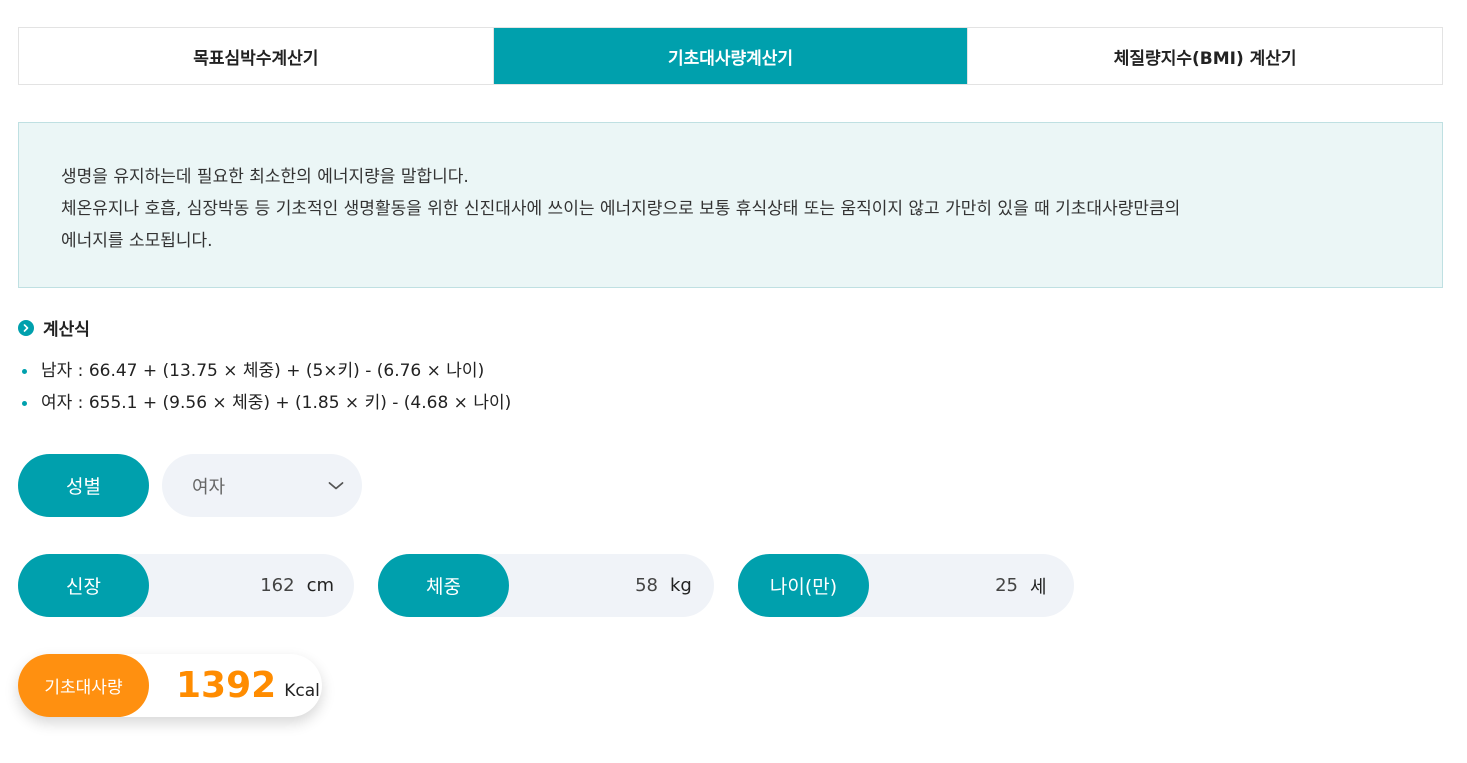  What do you see at coordinates (137, 241) in the screenshot?
I see `description-line-3: 에너지를 소모됩니다.` at bounding box center [137, 241].